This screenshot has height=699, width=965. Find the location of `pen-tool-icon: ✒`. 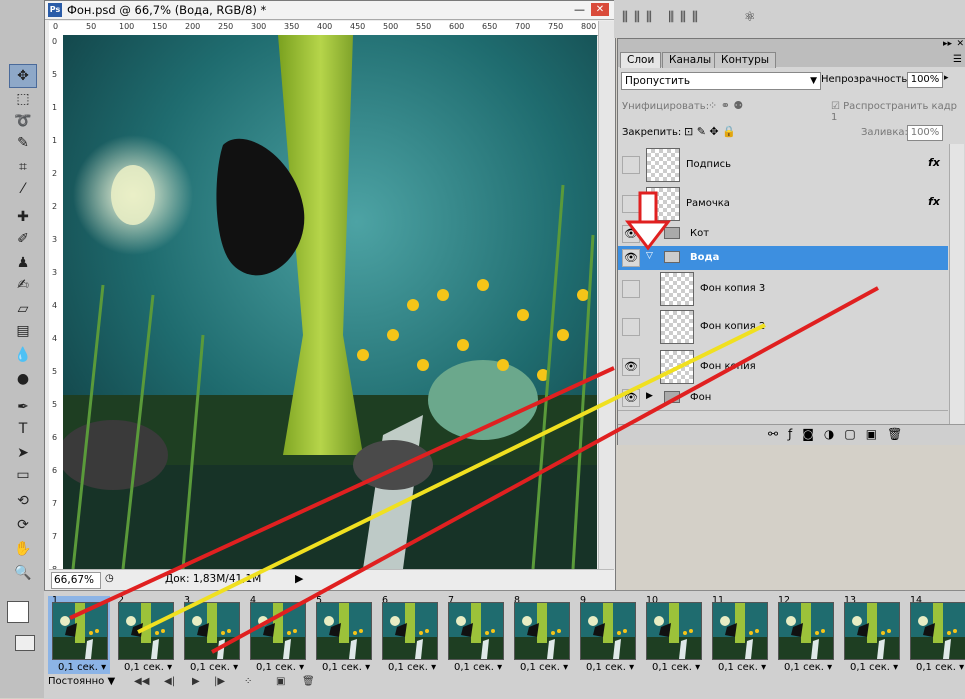

pen-tool-icon: ✒ is located at coordinates (23, 407).